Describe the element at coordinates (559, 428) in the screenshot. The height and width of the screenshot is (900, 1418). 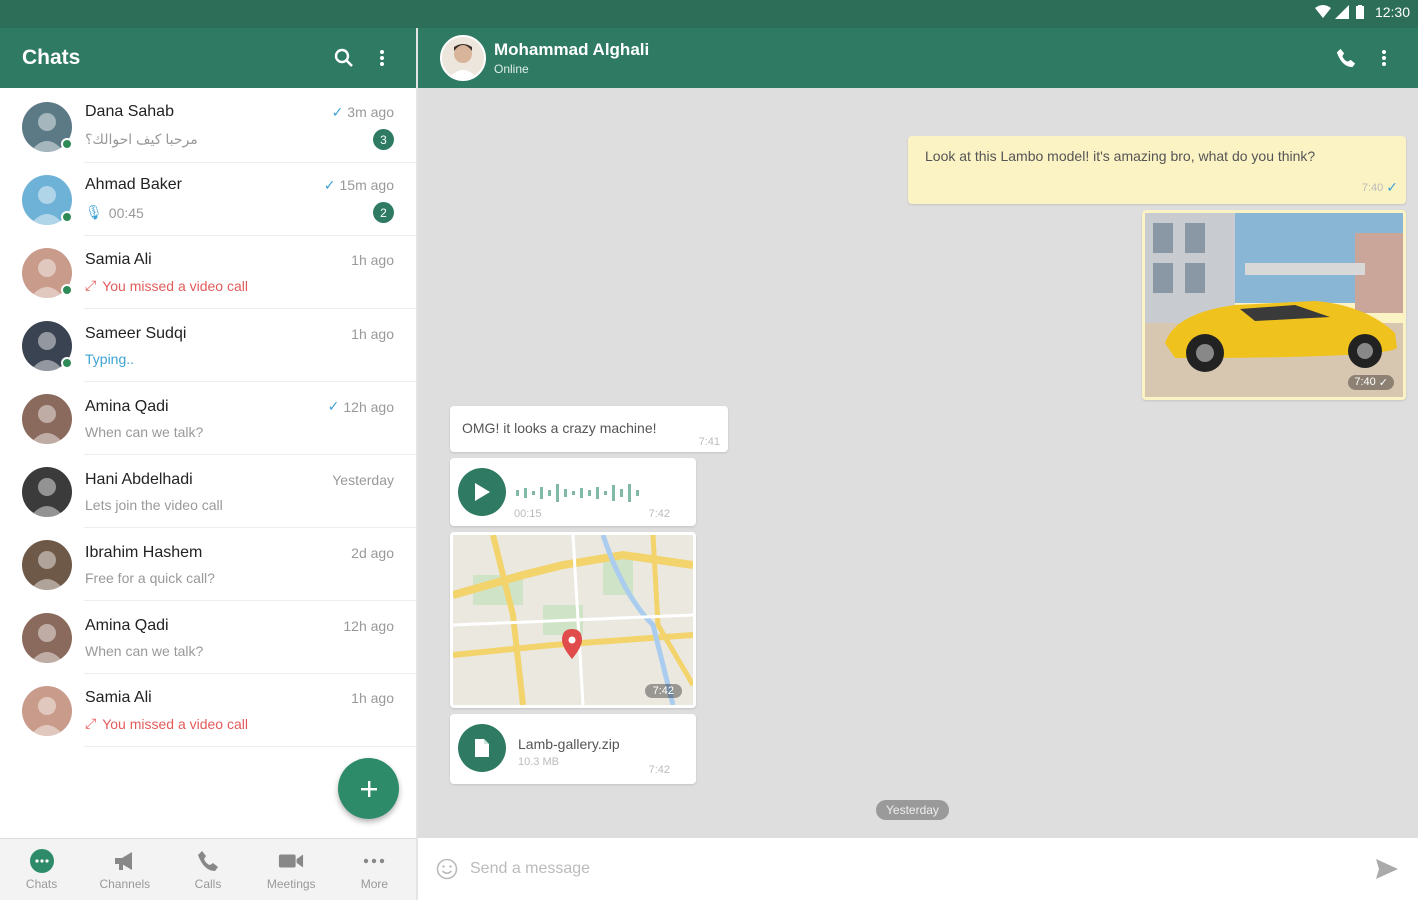
I see `message-text: OMG! it looks a crazy machine!` at that location.